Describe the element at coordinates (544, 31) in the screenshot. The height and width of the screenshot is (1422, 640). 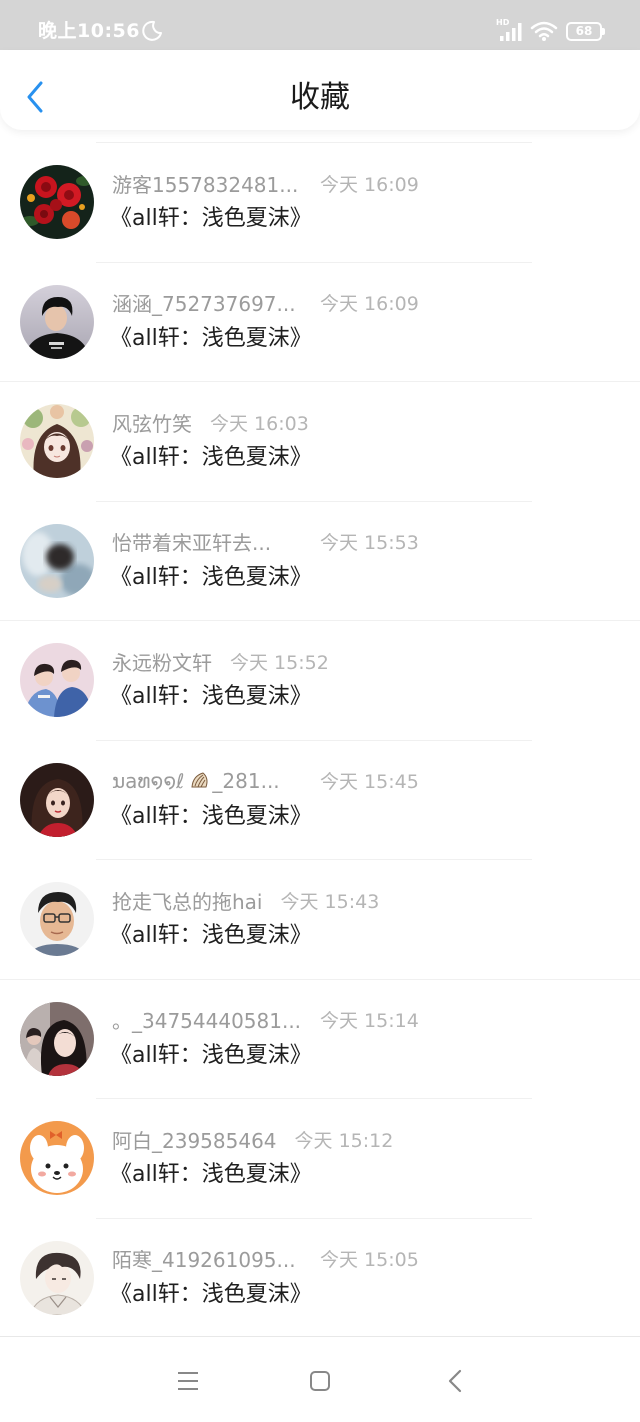
I see `wifi-icon` at that location.